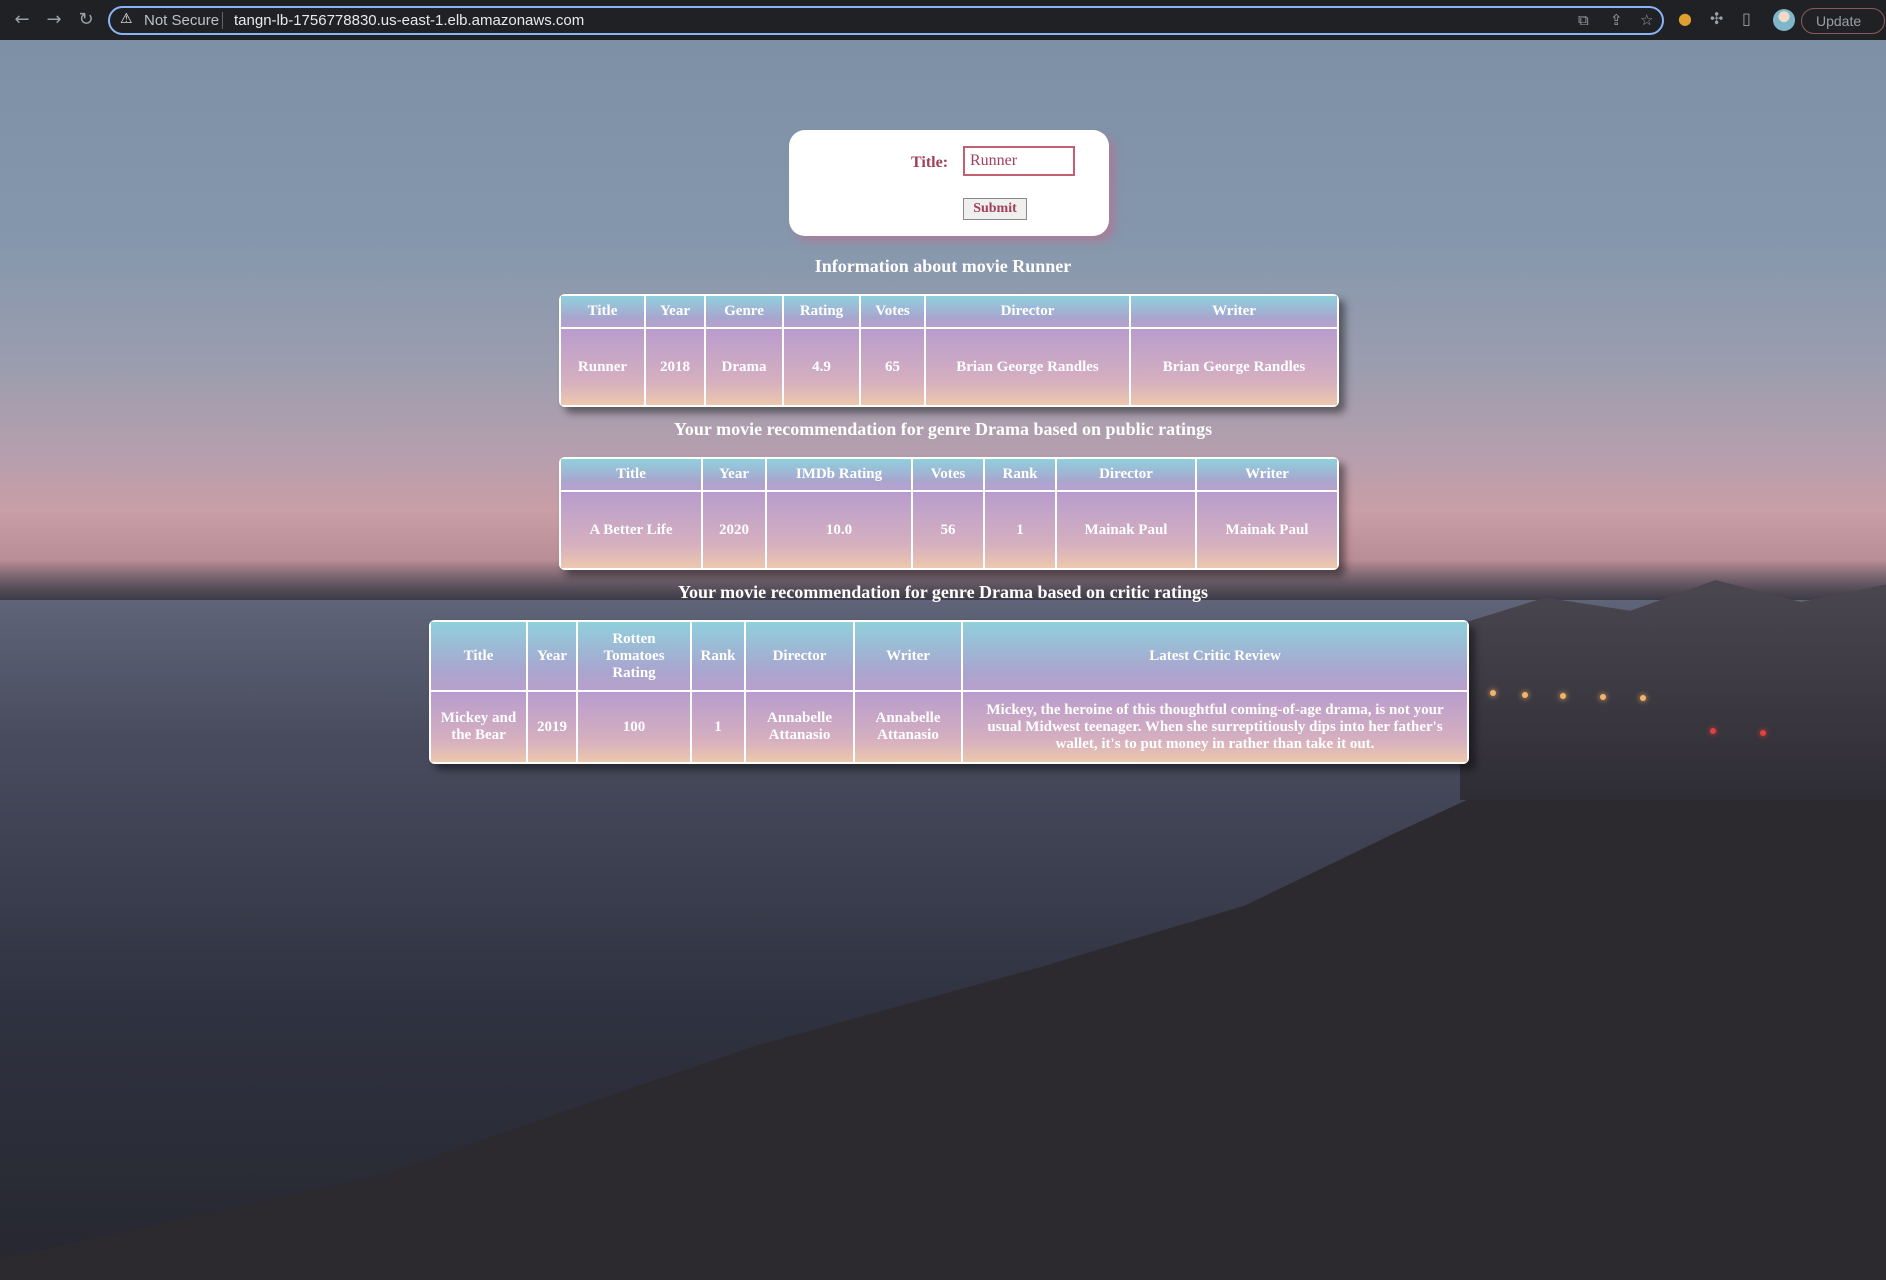  Describe the element at coordinates (822, 312) in the screenshot. I see `column-header: Rating` at that location.